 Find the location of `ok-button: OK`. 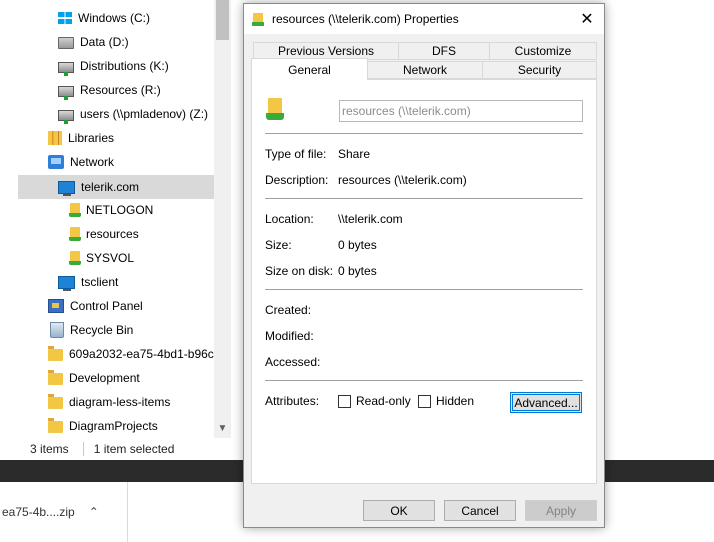

ok-button: OK is located at coordinates (399, 510).